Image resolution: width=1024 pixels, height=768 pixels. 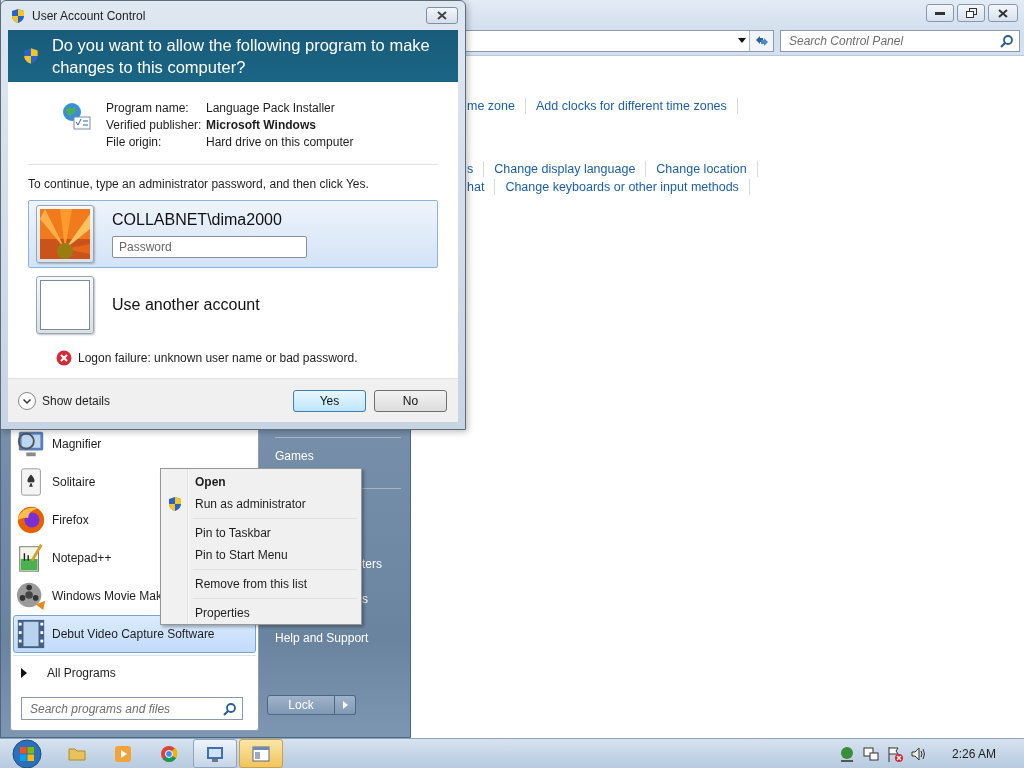 I want to click on dialog-heading: Do you want to allow the following program to make changes to this computer?, so click(x=241, y=56).